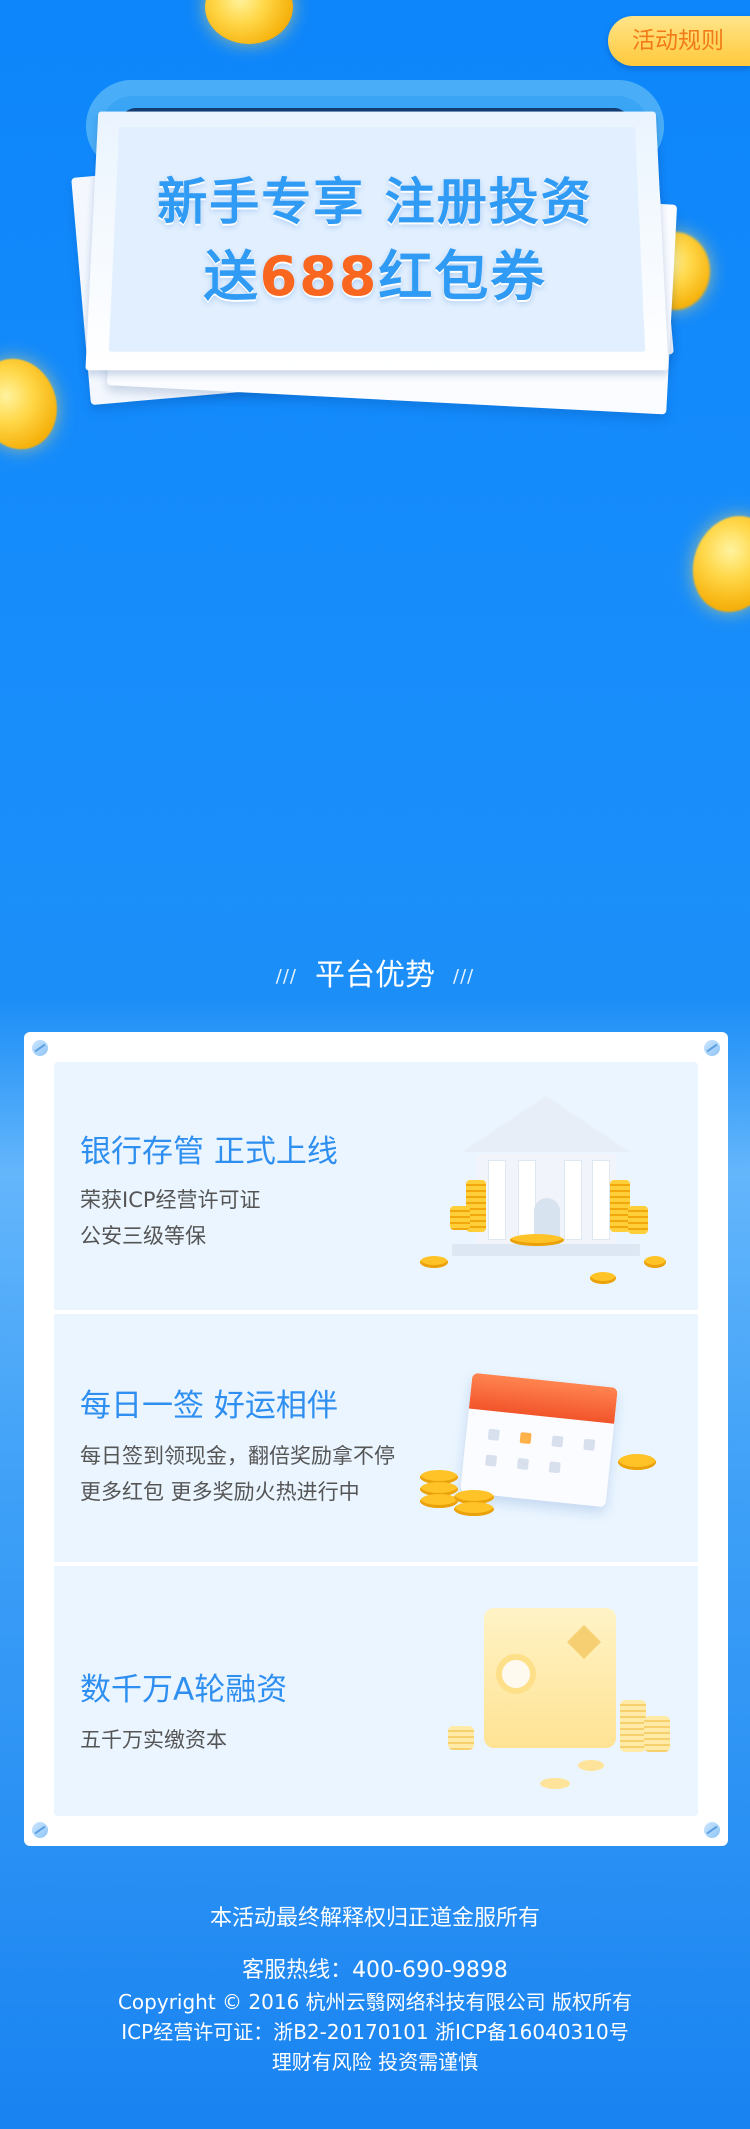  I want to click on hero-title-suffix: 红包券, so click(462, 276).